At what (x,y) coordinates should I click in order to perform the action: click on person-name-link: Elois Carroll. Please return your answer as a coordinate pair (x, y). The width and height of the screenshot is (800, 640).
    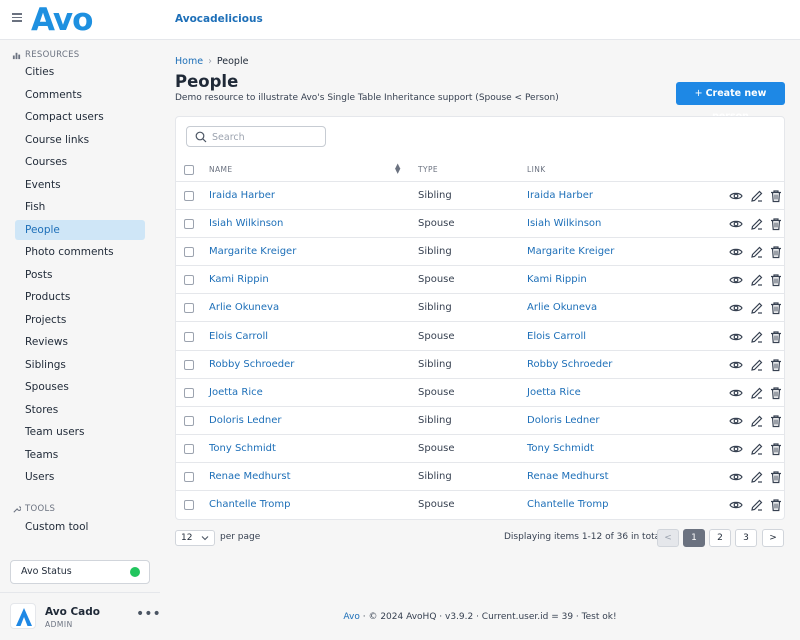
    Looking at the image, I should click on (238, 336).